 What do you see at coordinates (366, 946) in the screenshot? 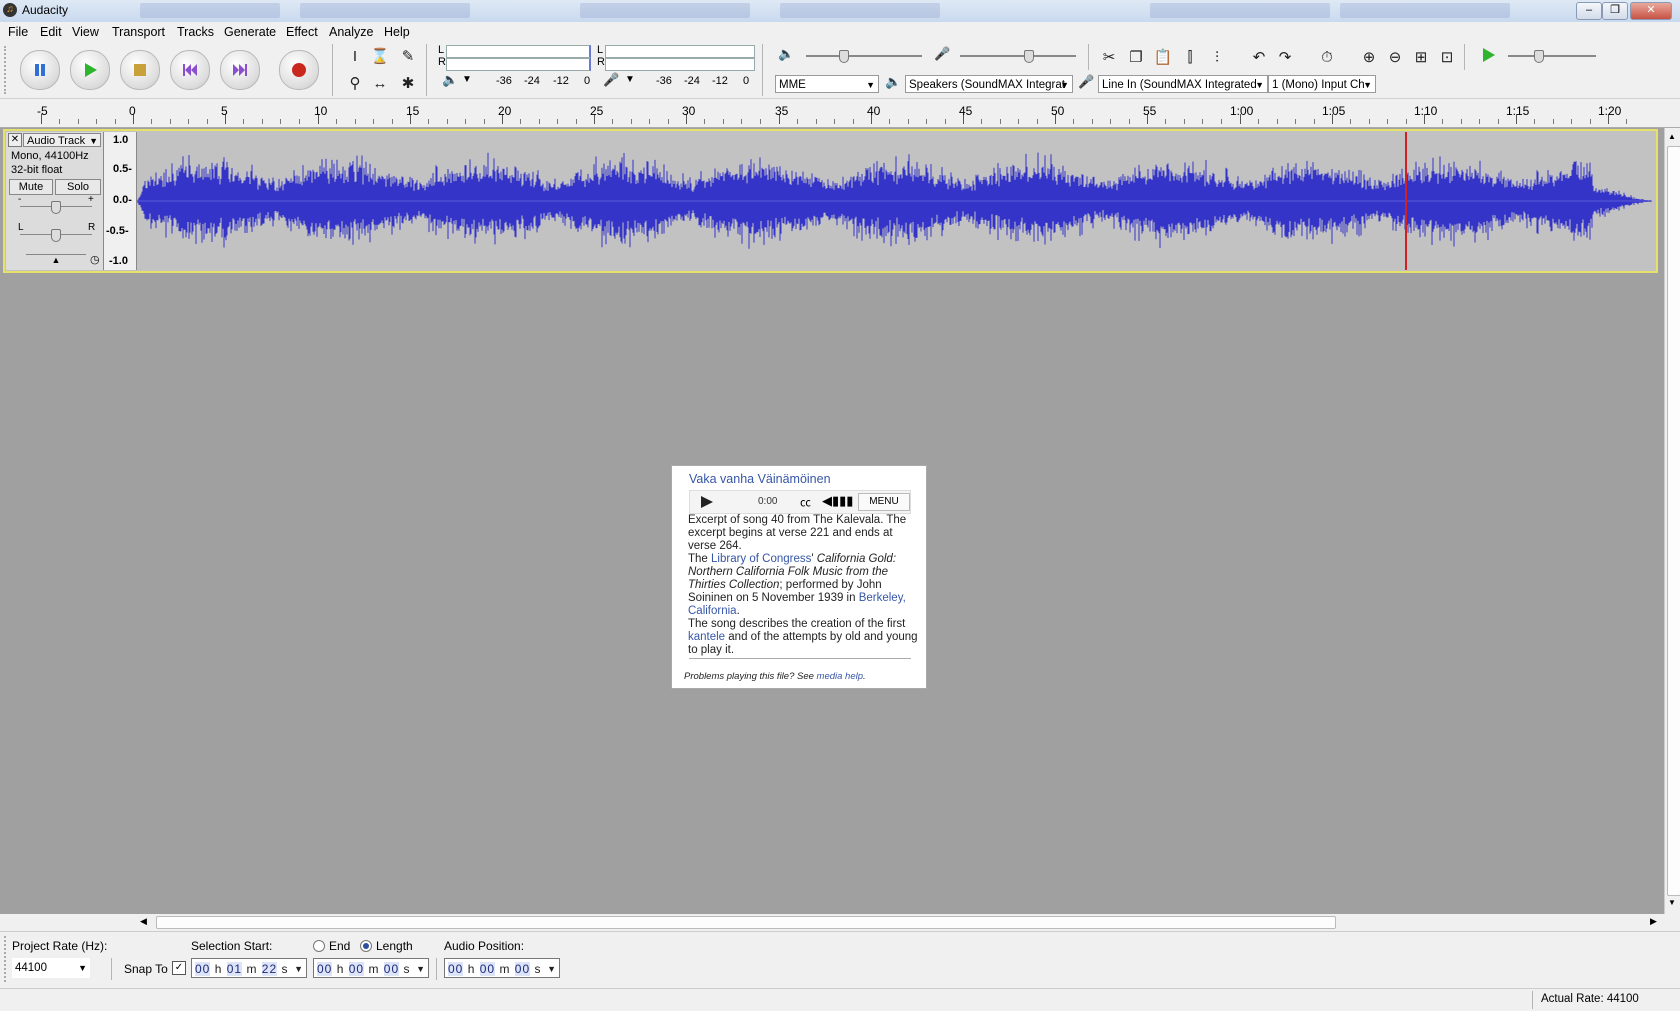
I see `length-radio` at bounding box center [366, 946].